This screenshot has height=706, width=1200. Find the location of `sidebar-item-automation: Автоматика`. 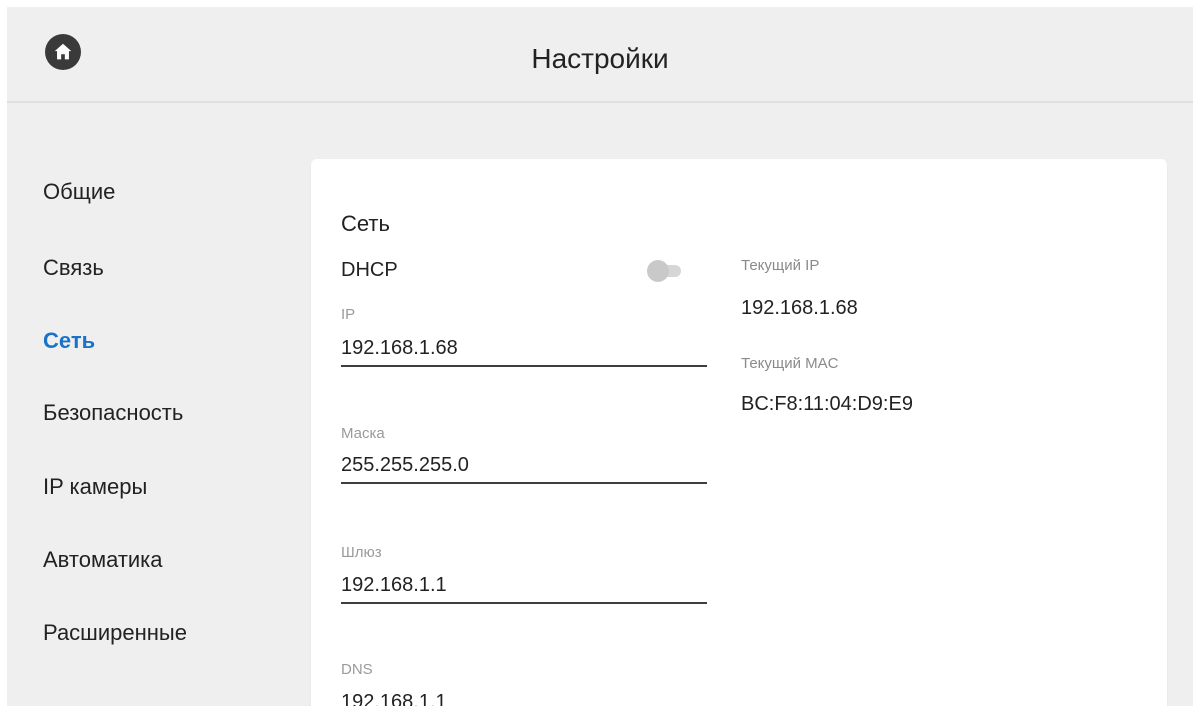

sidebar-item-automation: Автоматика is located at coordinates (103, 560).